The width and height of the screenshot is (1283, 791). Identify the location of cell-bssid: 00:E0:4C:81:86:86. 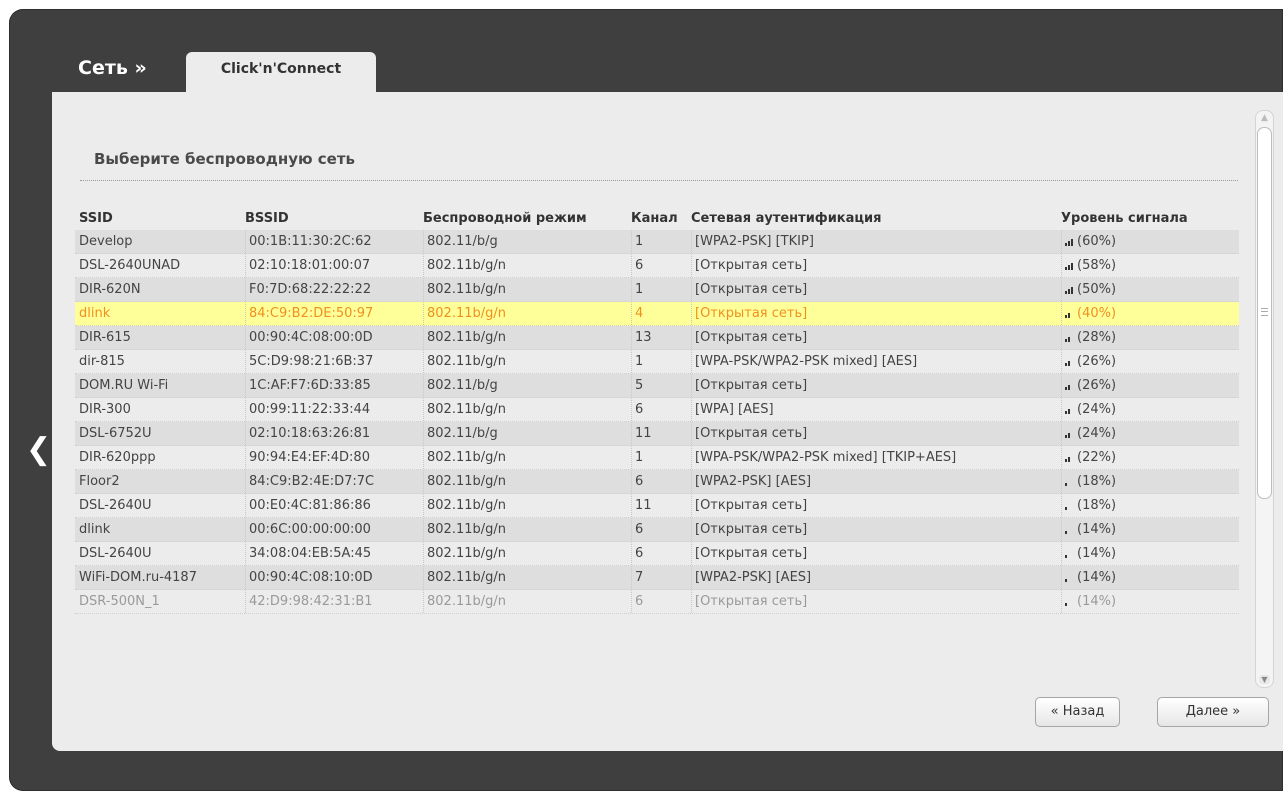
(333, 505).